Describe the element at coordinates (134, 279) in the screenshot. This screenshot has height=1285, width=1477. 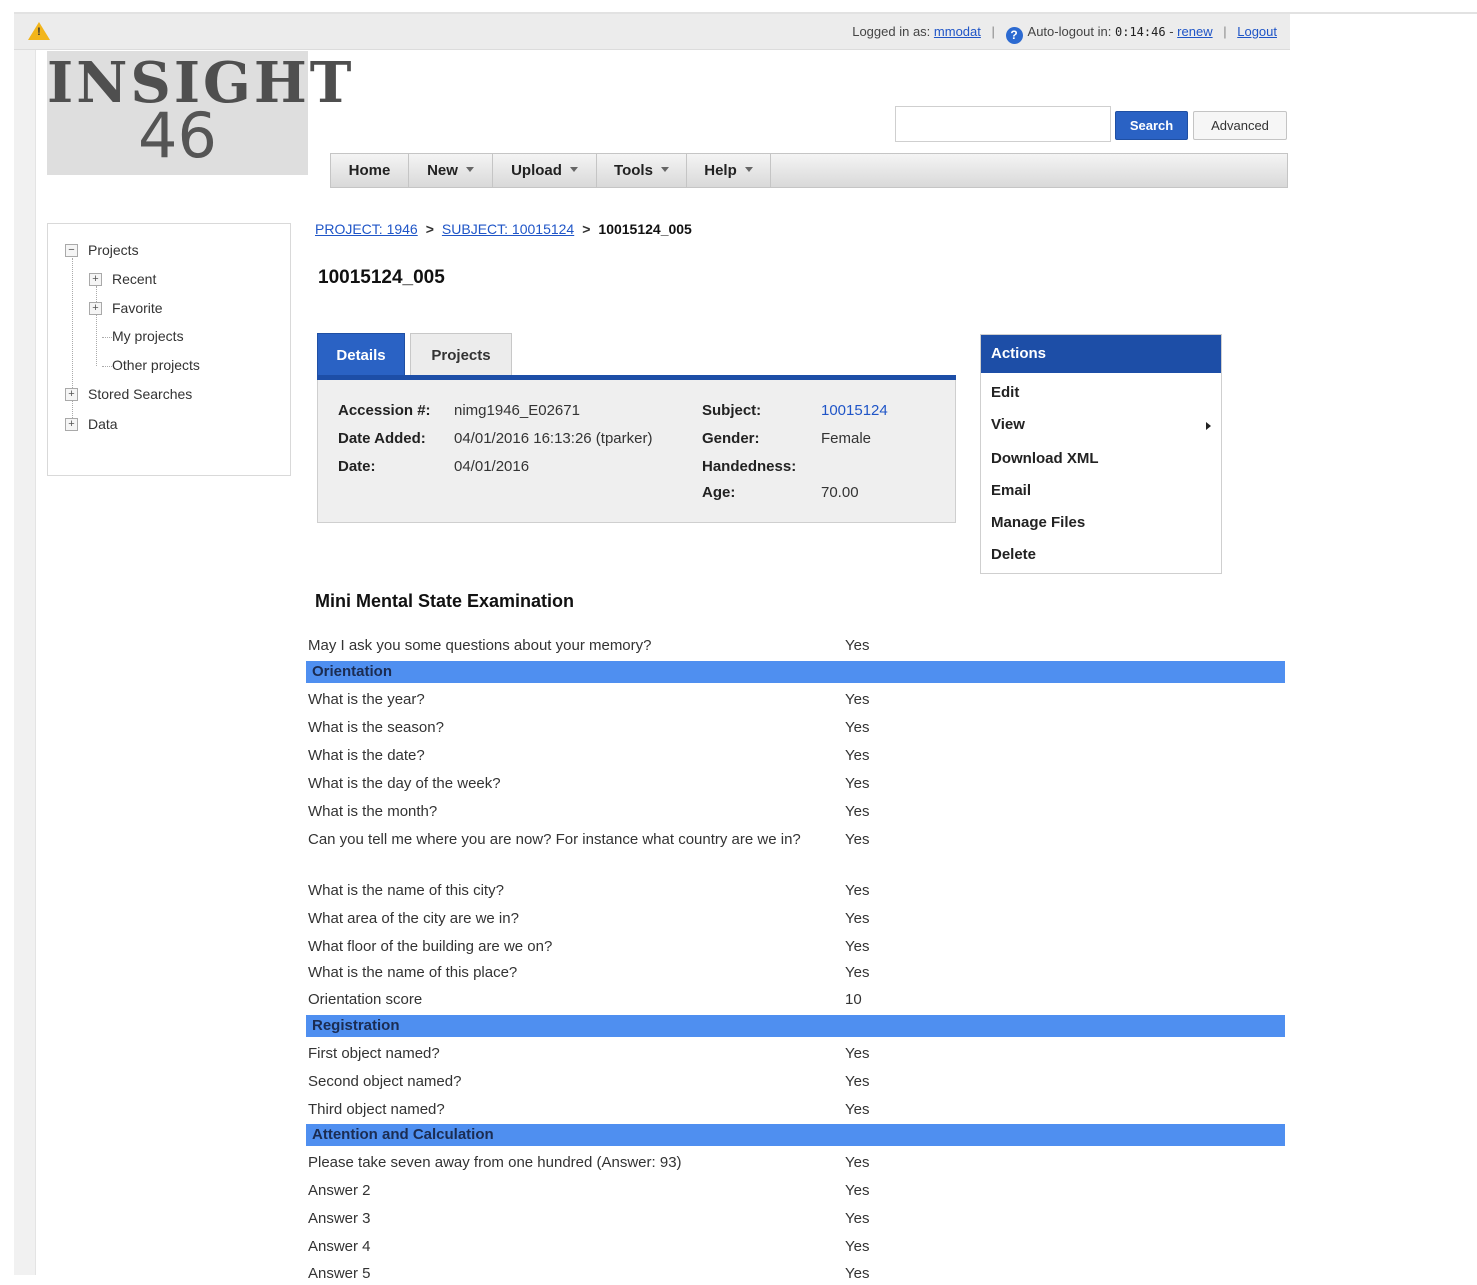
I see `tree-item-recent: Recent` at that location.